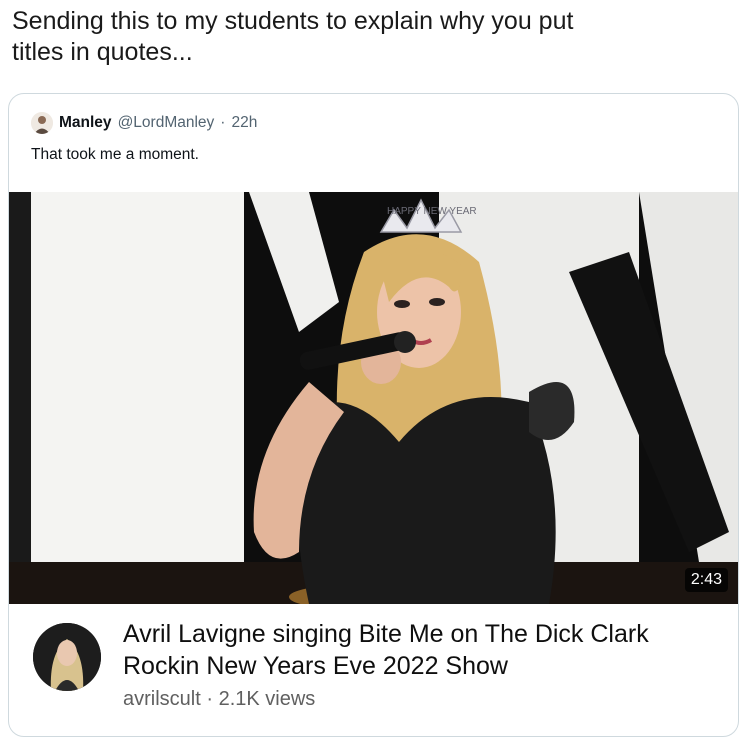 Image resolution: width=749 pixels, height=742 pixels. Describe the element at coordinates (244, 123) in the screenshot. I see `quoted-timestamp: 22h` at that location.